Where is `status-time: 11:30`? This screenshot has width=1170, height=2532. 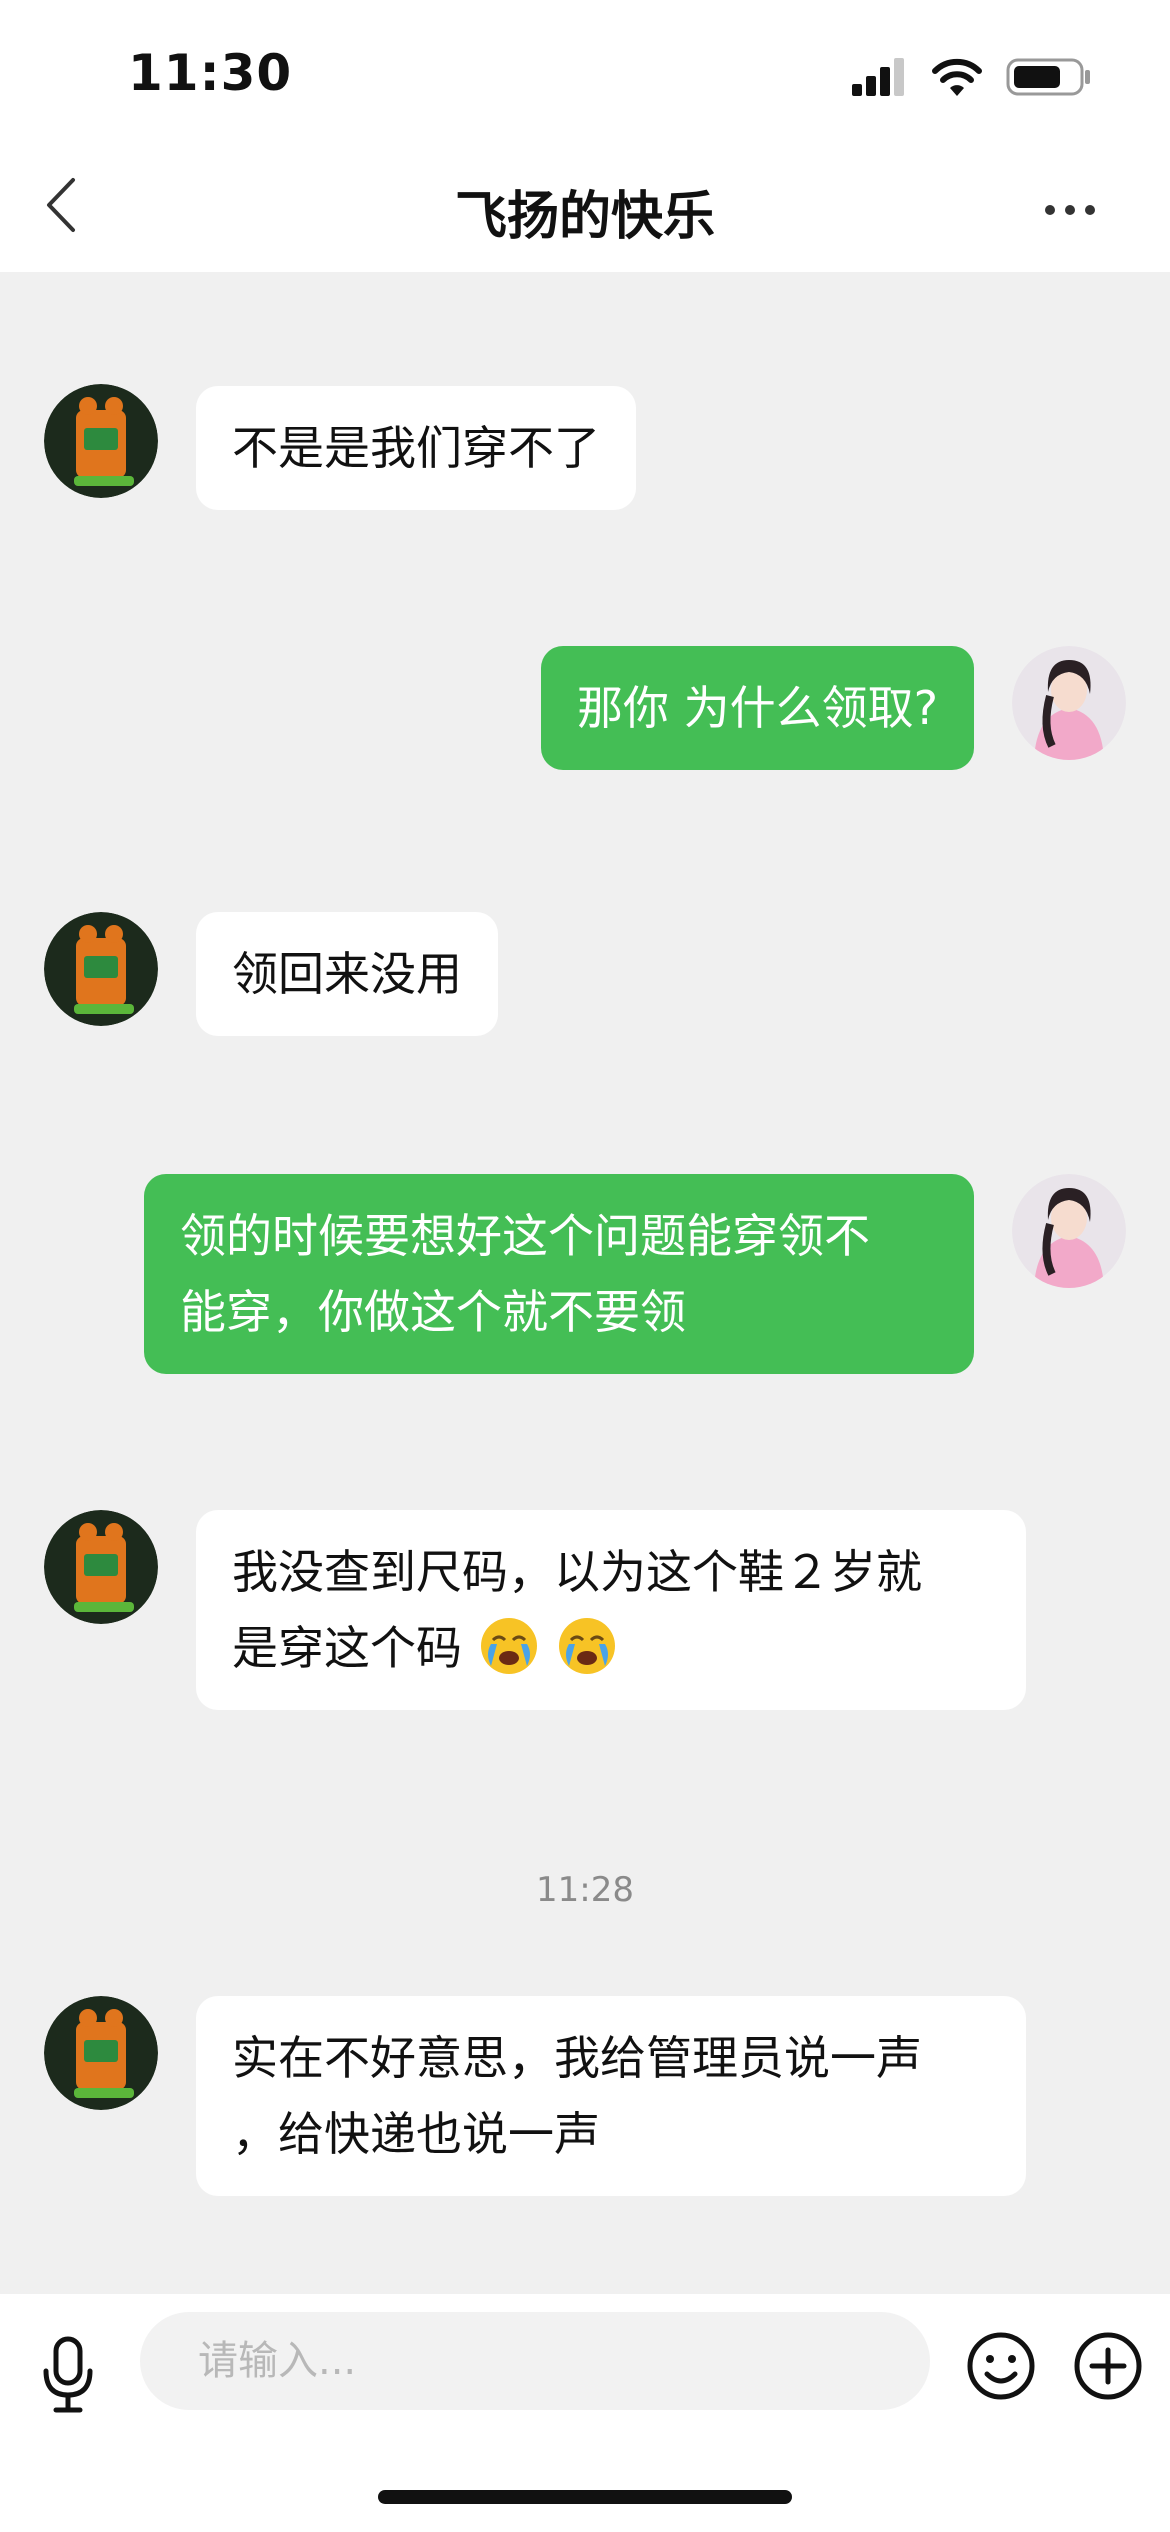
status-time: 11:30 is located at coordinates (210, 73).